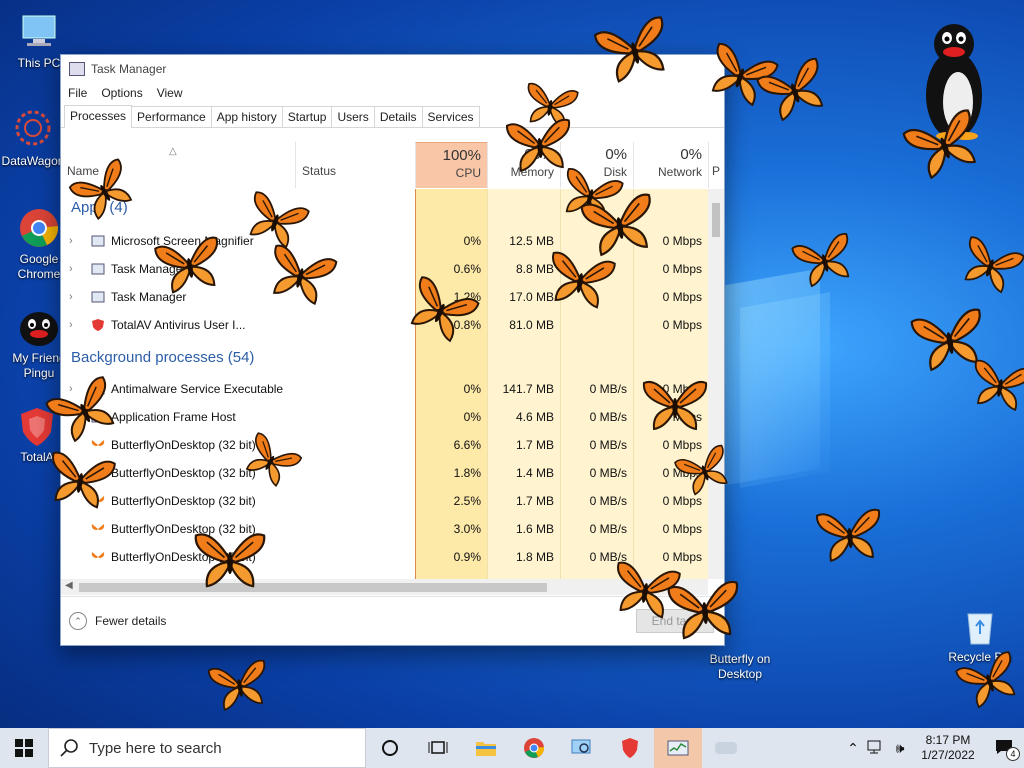 This screenshot has width=1024, height=768. What do you see at coordinates (398, 116) in the screenshot?
I see `tab-details: Details` at bounding box center [398, 116].